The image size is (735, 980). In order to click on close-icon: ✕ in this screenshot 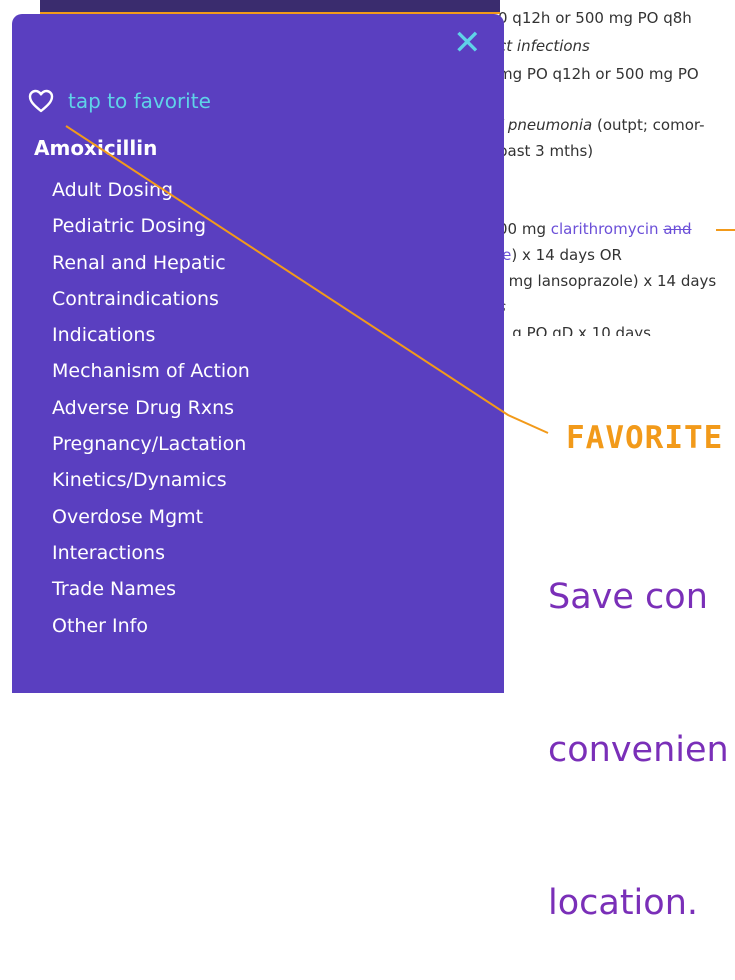, I will do `click(467, 43)`.